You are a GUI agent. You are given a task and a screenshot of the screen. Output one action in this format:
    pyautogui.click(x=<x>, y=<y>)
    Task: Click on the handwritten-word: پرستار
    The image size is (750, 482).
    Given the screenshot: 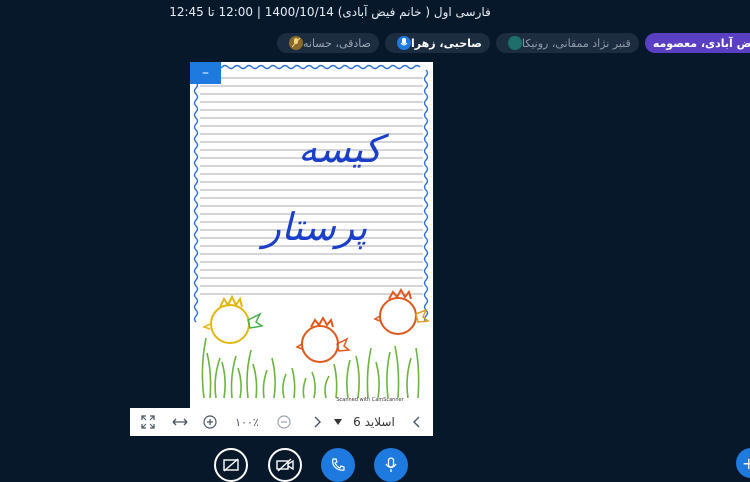 What is the action you would take?
    pyautogui.click(x=313, y=227)
    